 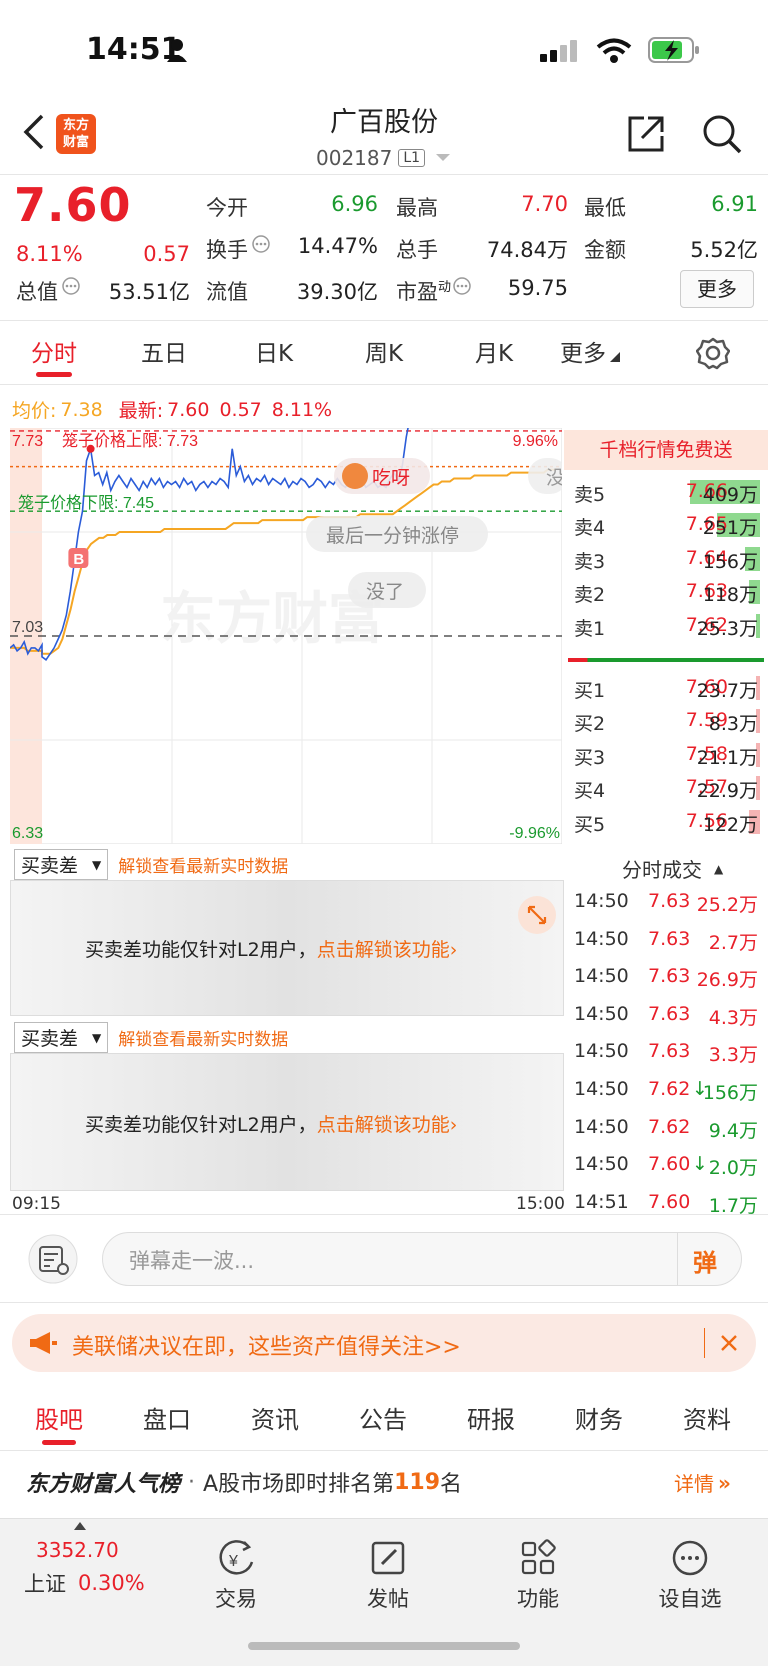 What do you see at coordinates (733, 724) in the screenshot?
I see `bid-volume: 8.3万` at bounding box center [733, 724].